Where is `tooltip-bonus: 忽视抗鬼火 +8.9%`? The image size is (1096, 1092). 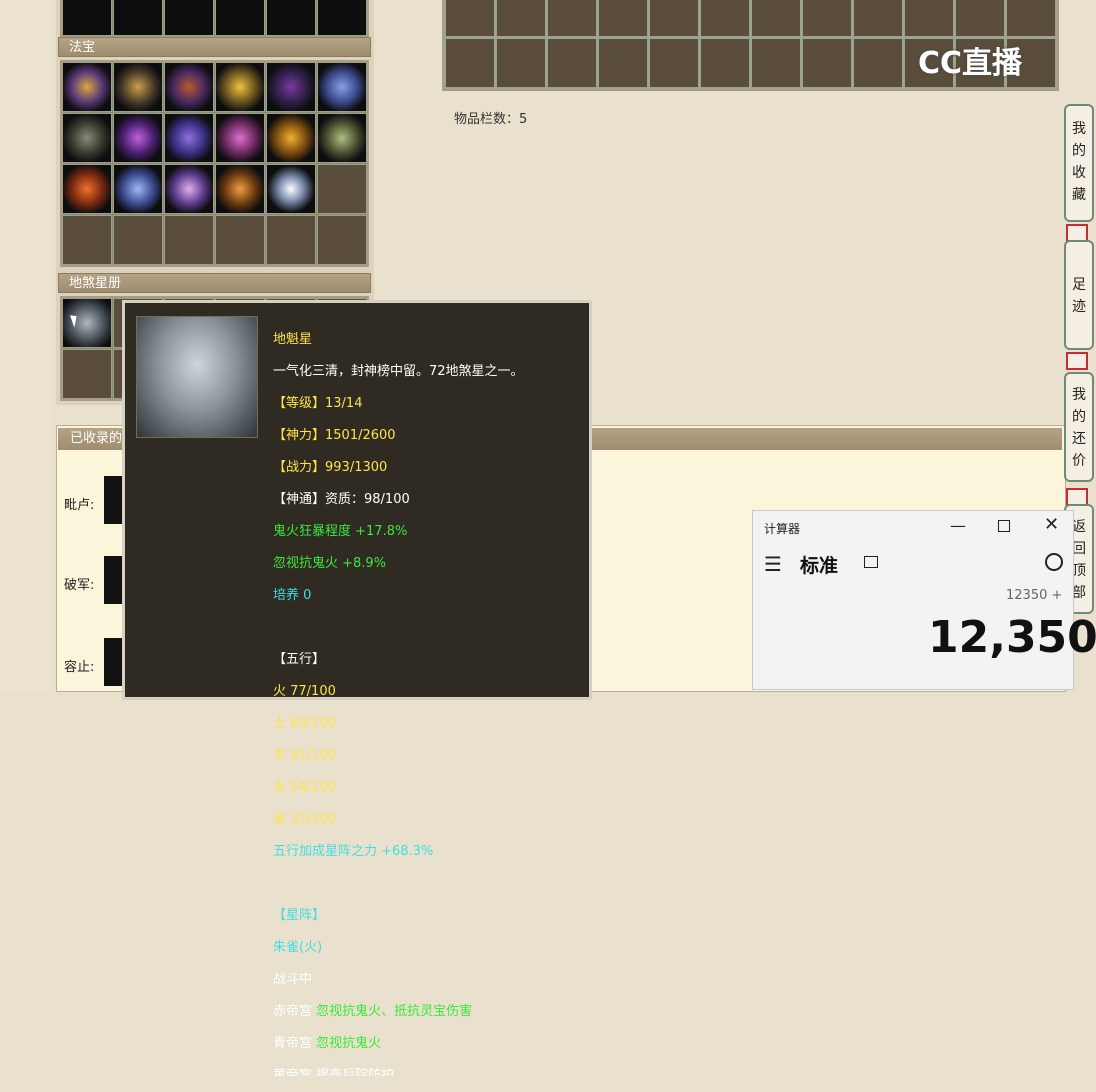 tooltip-bonus: 忽视抗鬼火 +8.9% is located at coordinates (330, 563).